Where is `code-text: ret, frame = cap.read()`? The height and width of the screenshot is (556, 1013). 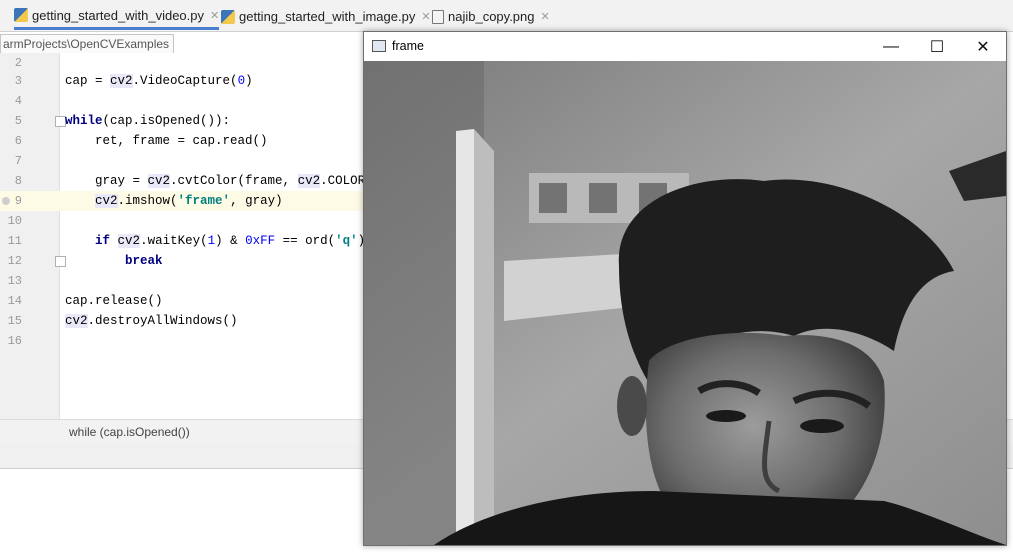 code-text: ret, frame = cap.read() is located at coordinates (166, 141).